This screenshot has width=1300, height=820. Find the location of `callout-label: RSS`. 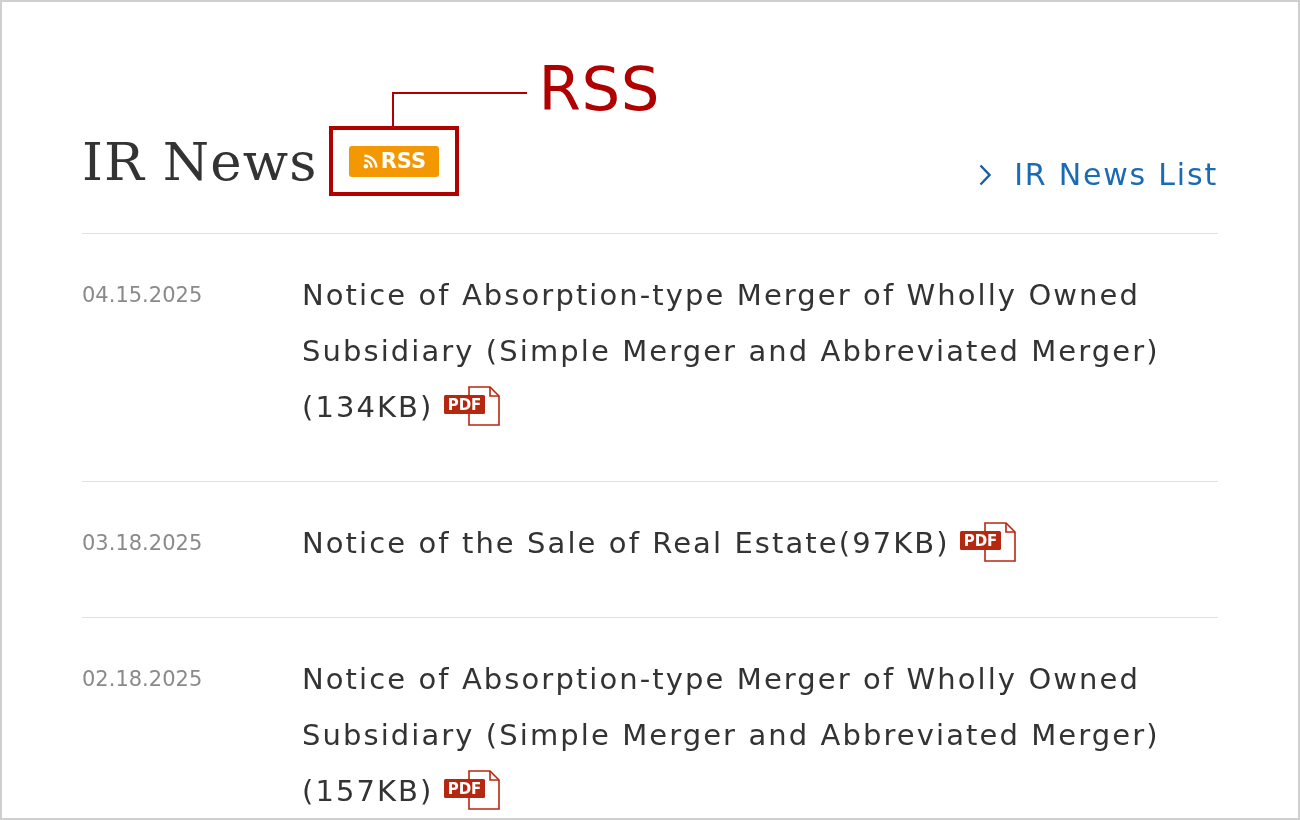

callout-label: RSS is located at coordinates (599, 88).